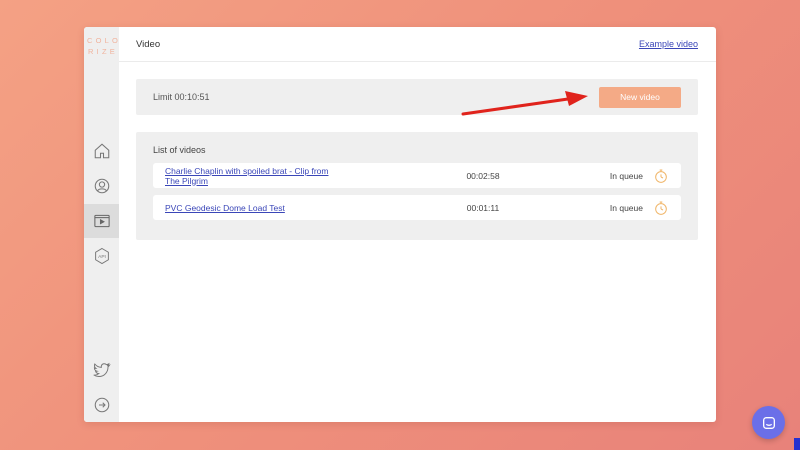  I want to click on sidebar-item-video, so click(101, 221).